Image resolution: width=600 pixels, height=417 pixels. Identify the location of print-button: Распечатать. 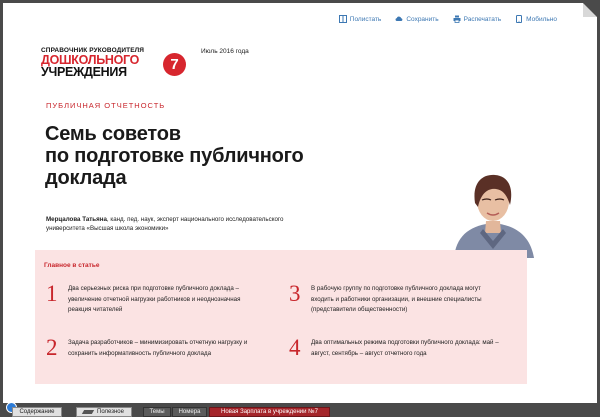
(477, 19).